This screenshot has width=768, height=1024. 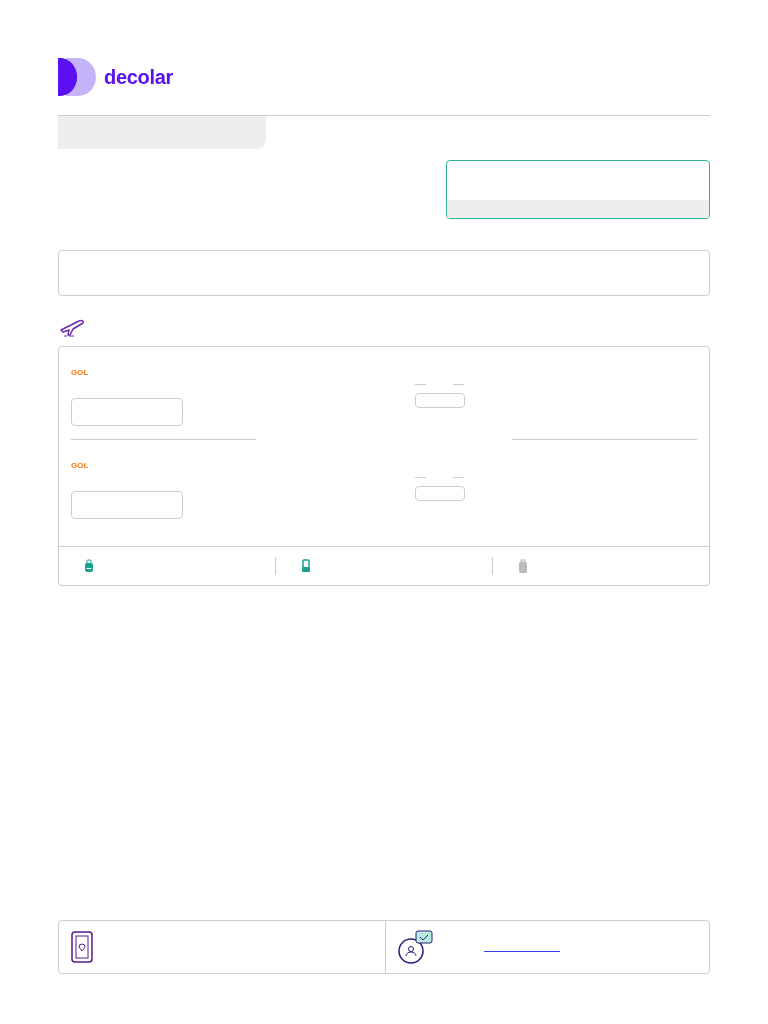 I want to click on brand-name: decolar, so click(x=139, y=77).